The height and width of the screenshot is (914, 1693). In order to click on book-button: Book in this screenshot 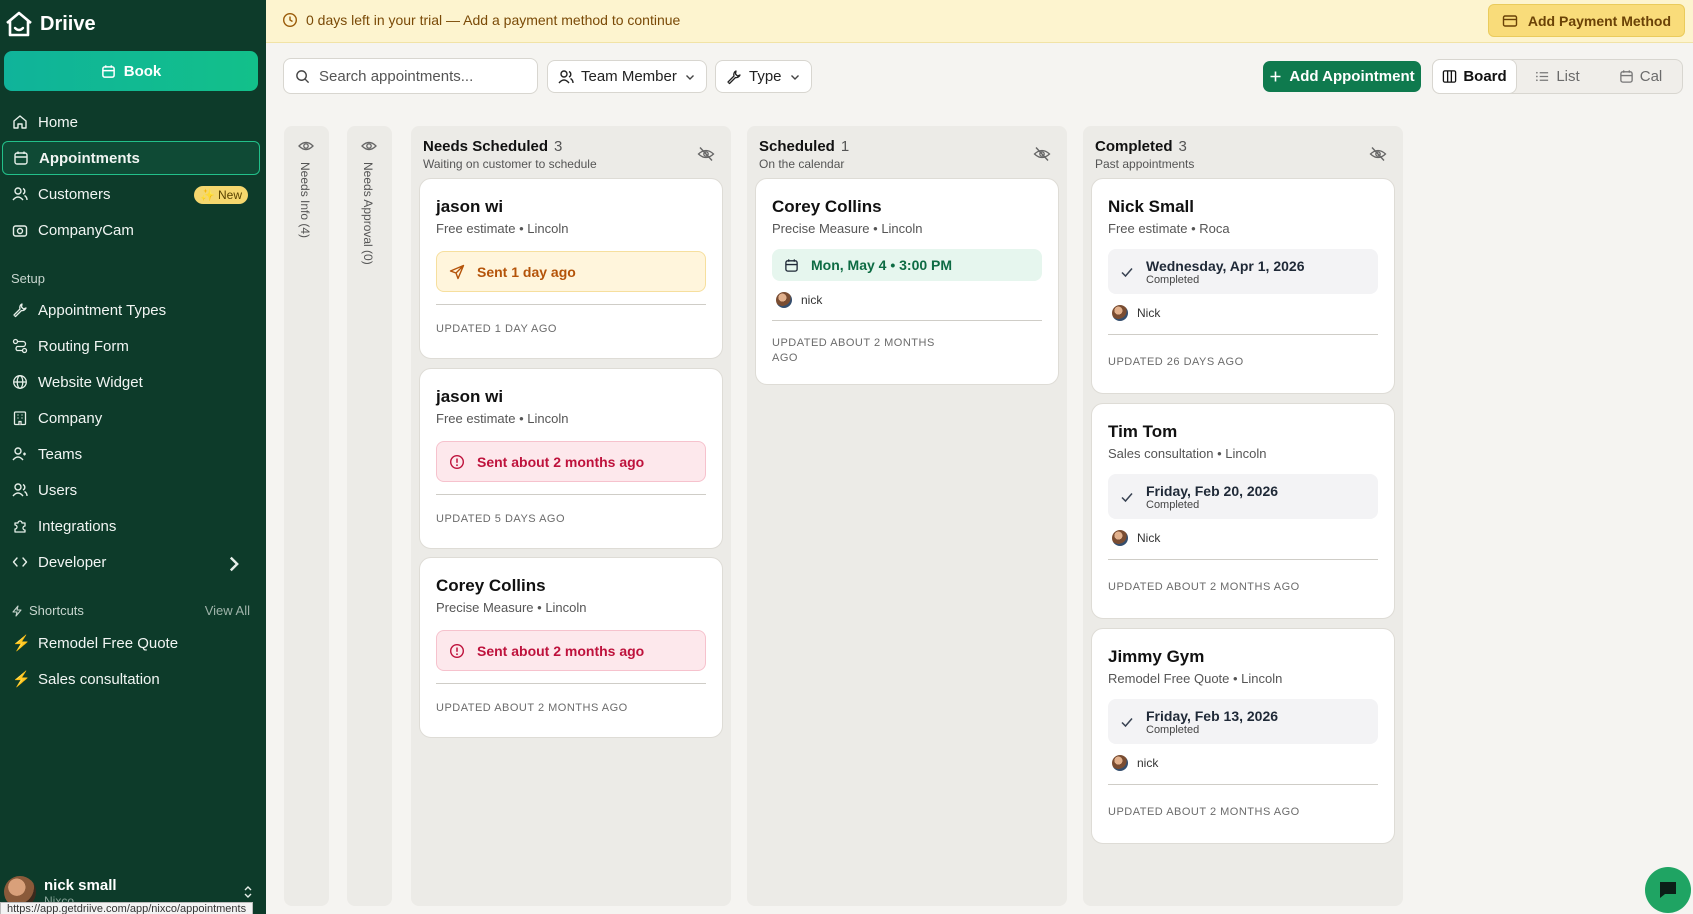, I will do `click(131, 71)`.